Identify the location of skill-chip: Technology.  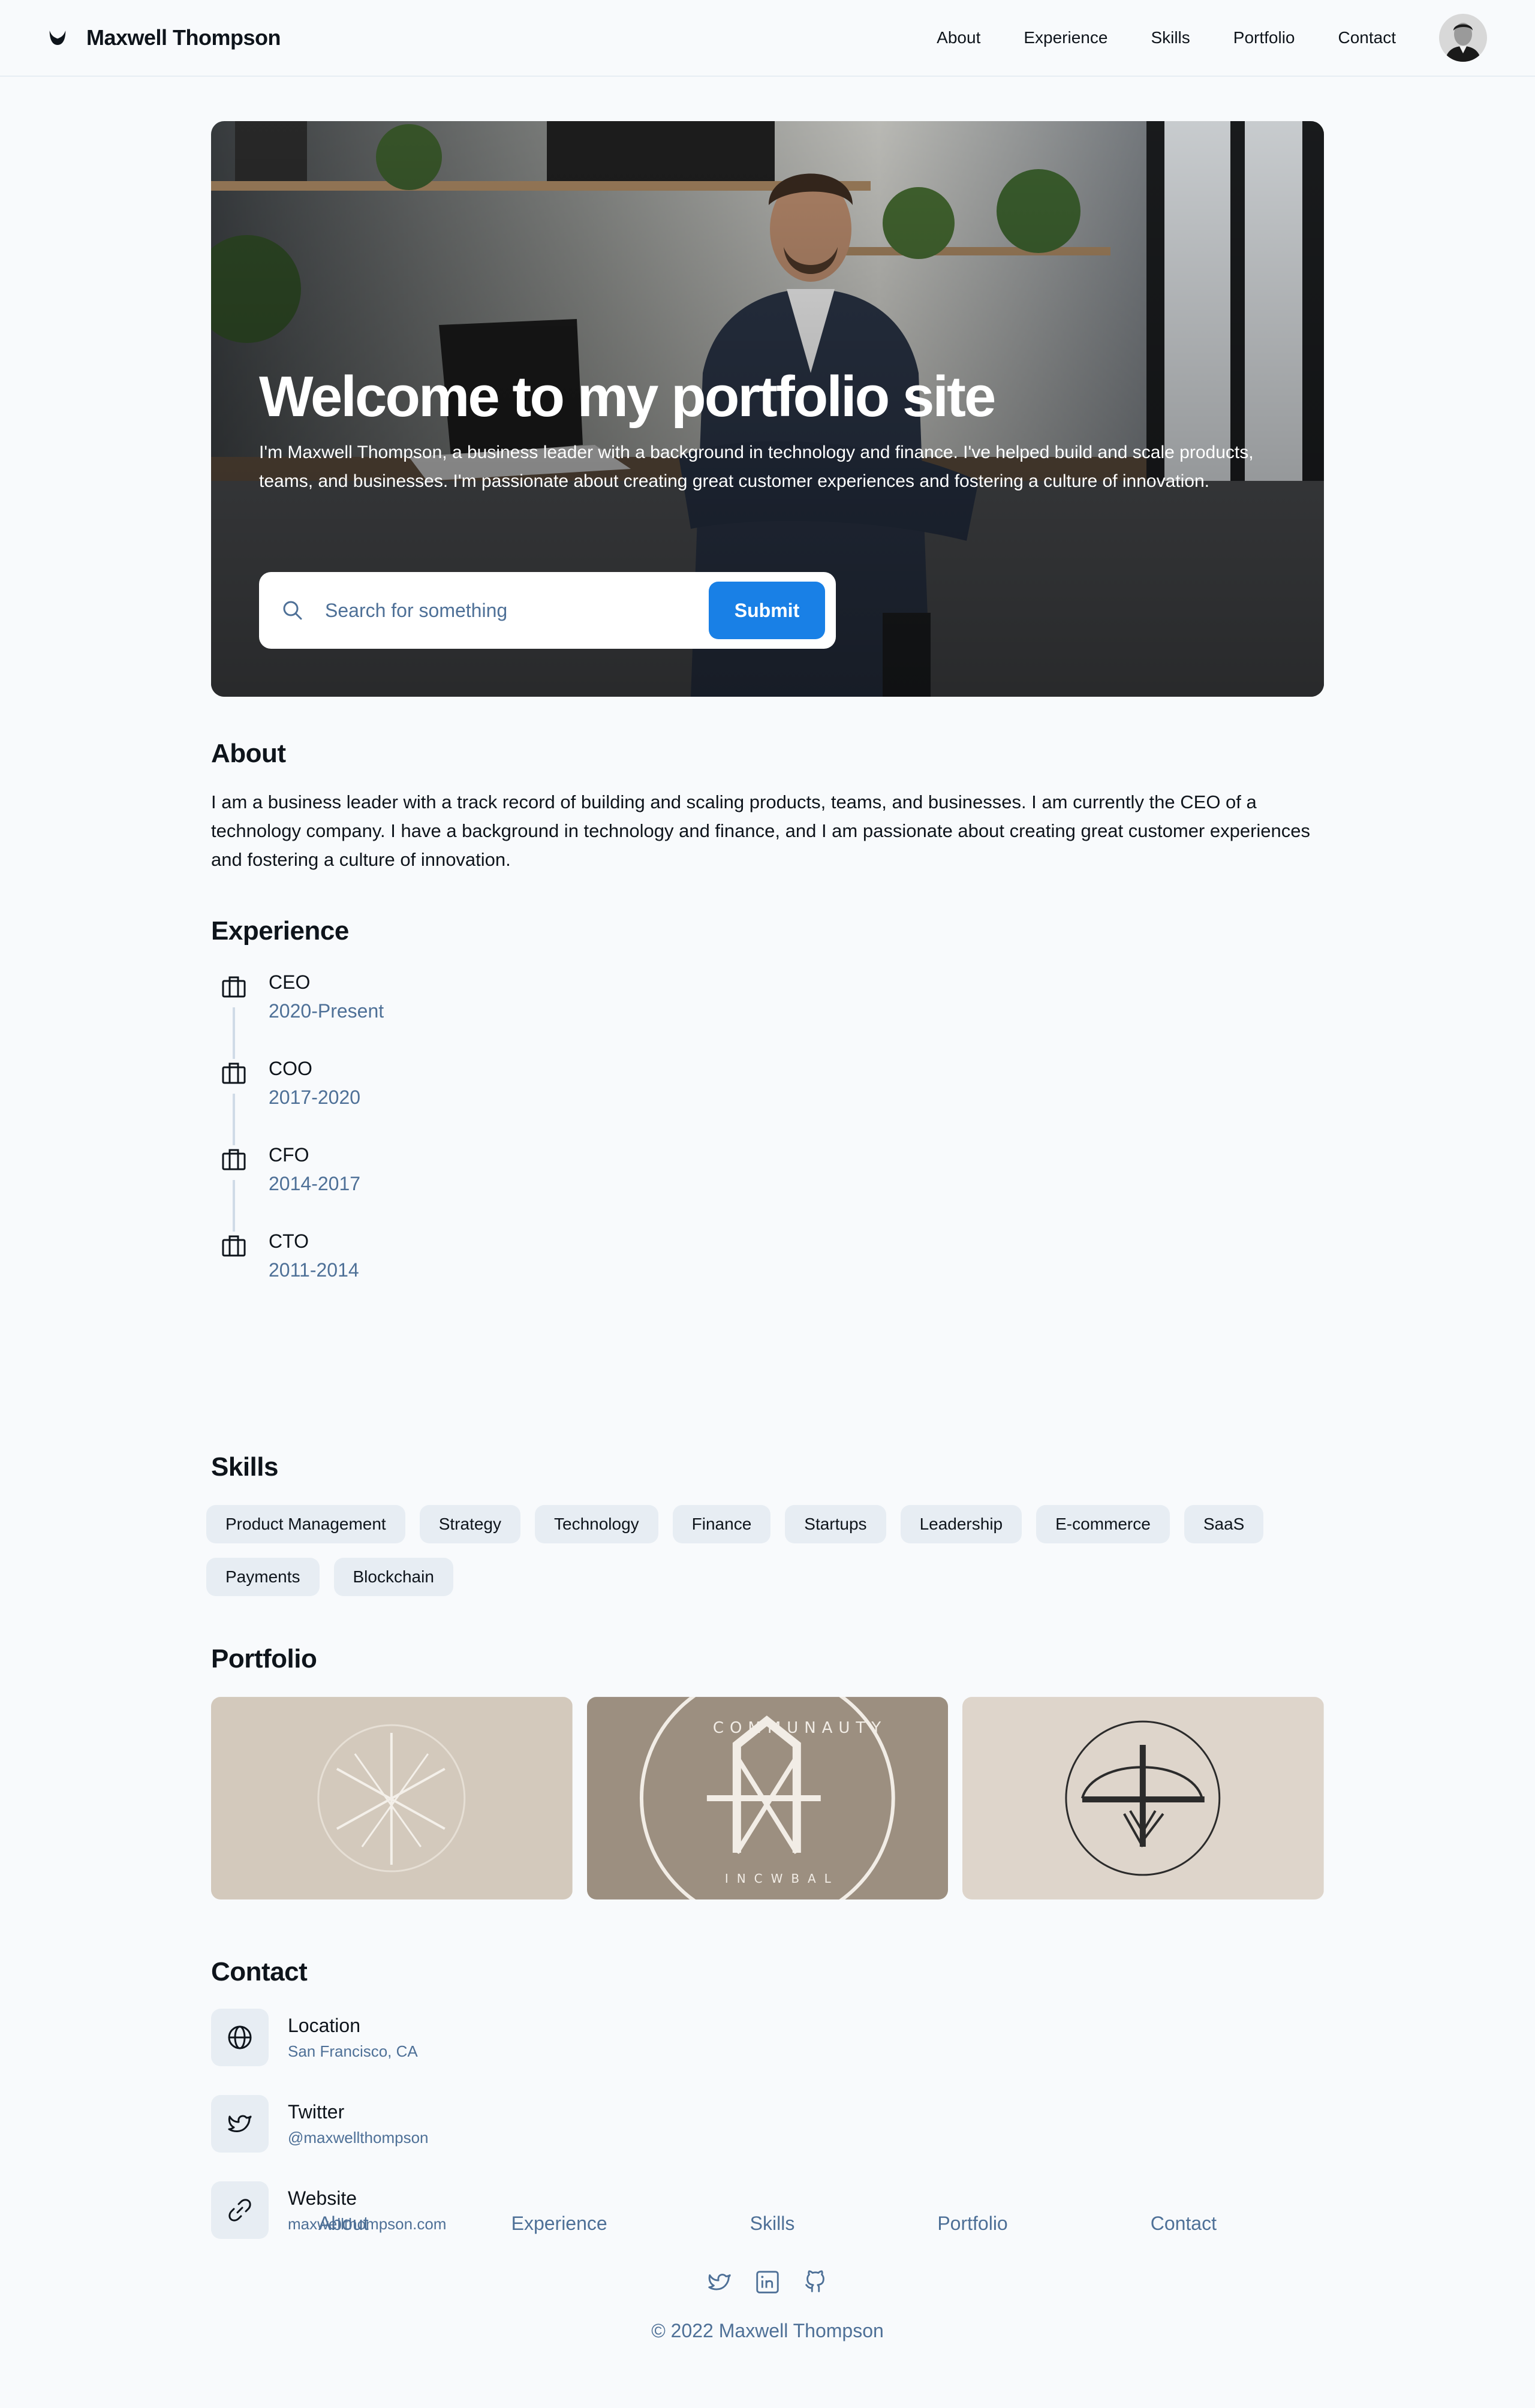
(597, 1524).